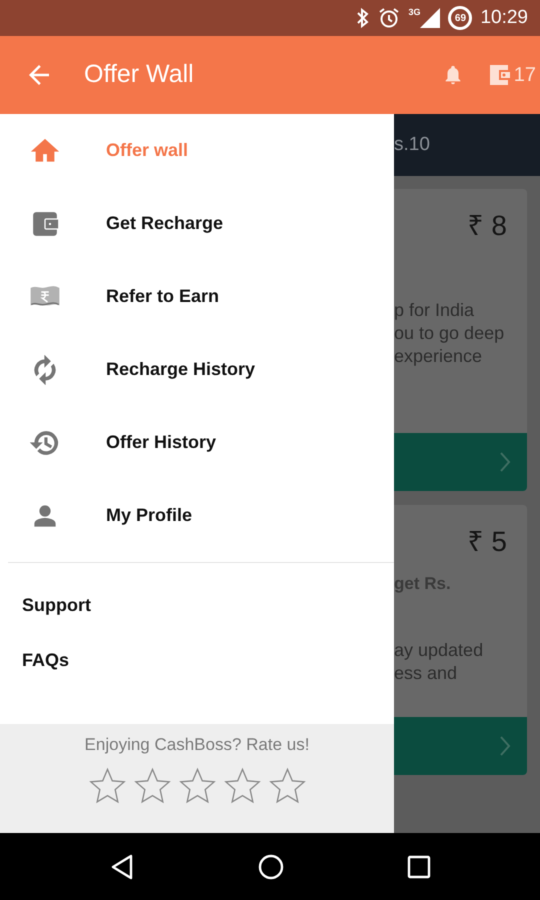 The image size is (540, 900). Describe the element at coordinates (426, 673) in the screenshot. I see `offer-description: ess and` at that location.